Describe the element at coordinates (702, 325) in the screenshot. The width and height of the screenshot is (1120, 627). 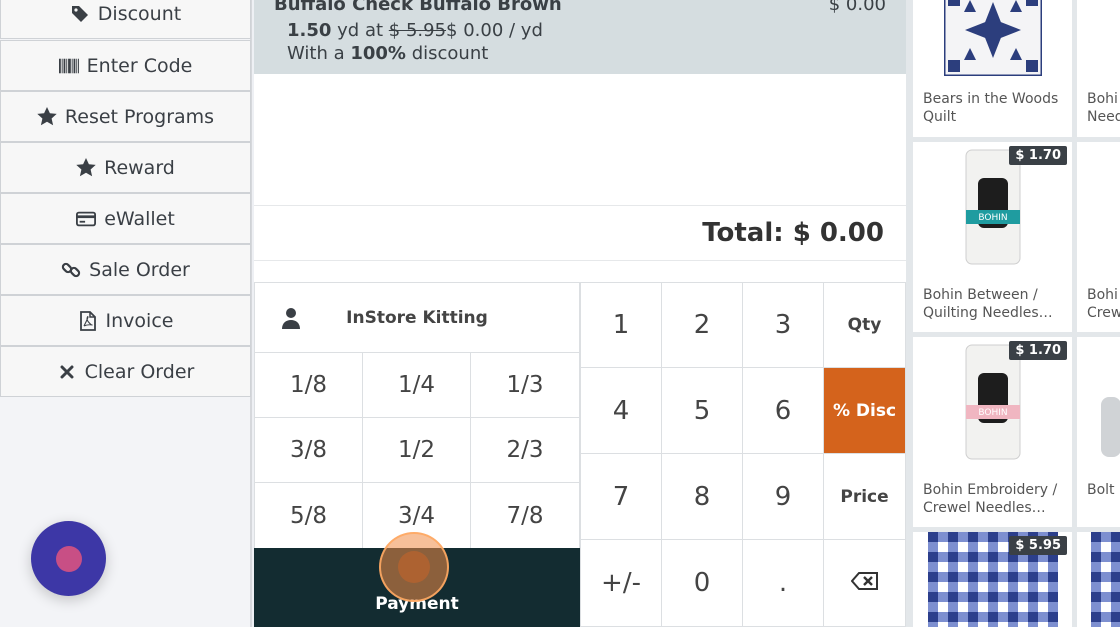
I see `digit-button: 2` at that location.